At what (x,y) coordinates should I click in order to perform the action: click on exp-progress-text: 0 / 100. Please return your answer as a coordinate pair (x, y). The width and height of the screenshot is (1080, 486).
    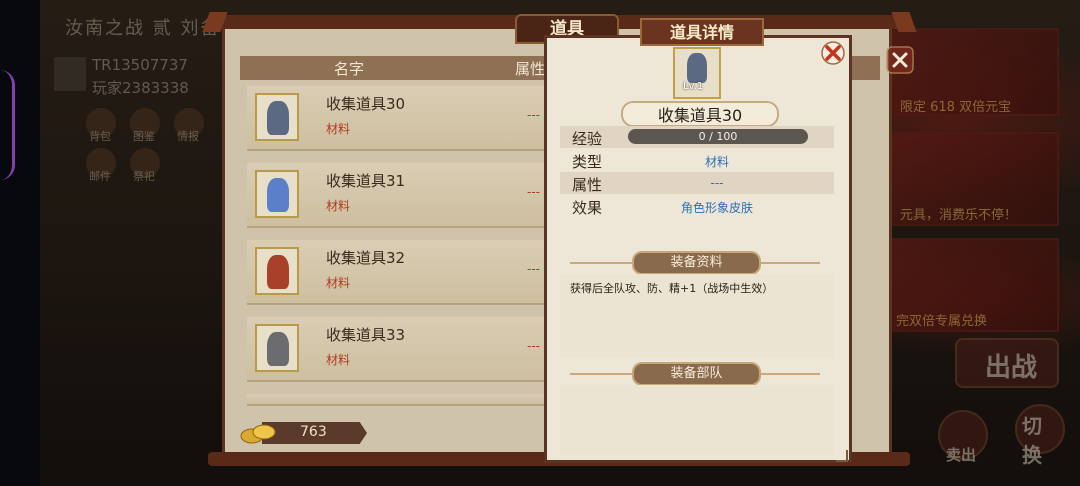
    Looking at the image, I should click on (718, 136).